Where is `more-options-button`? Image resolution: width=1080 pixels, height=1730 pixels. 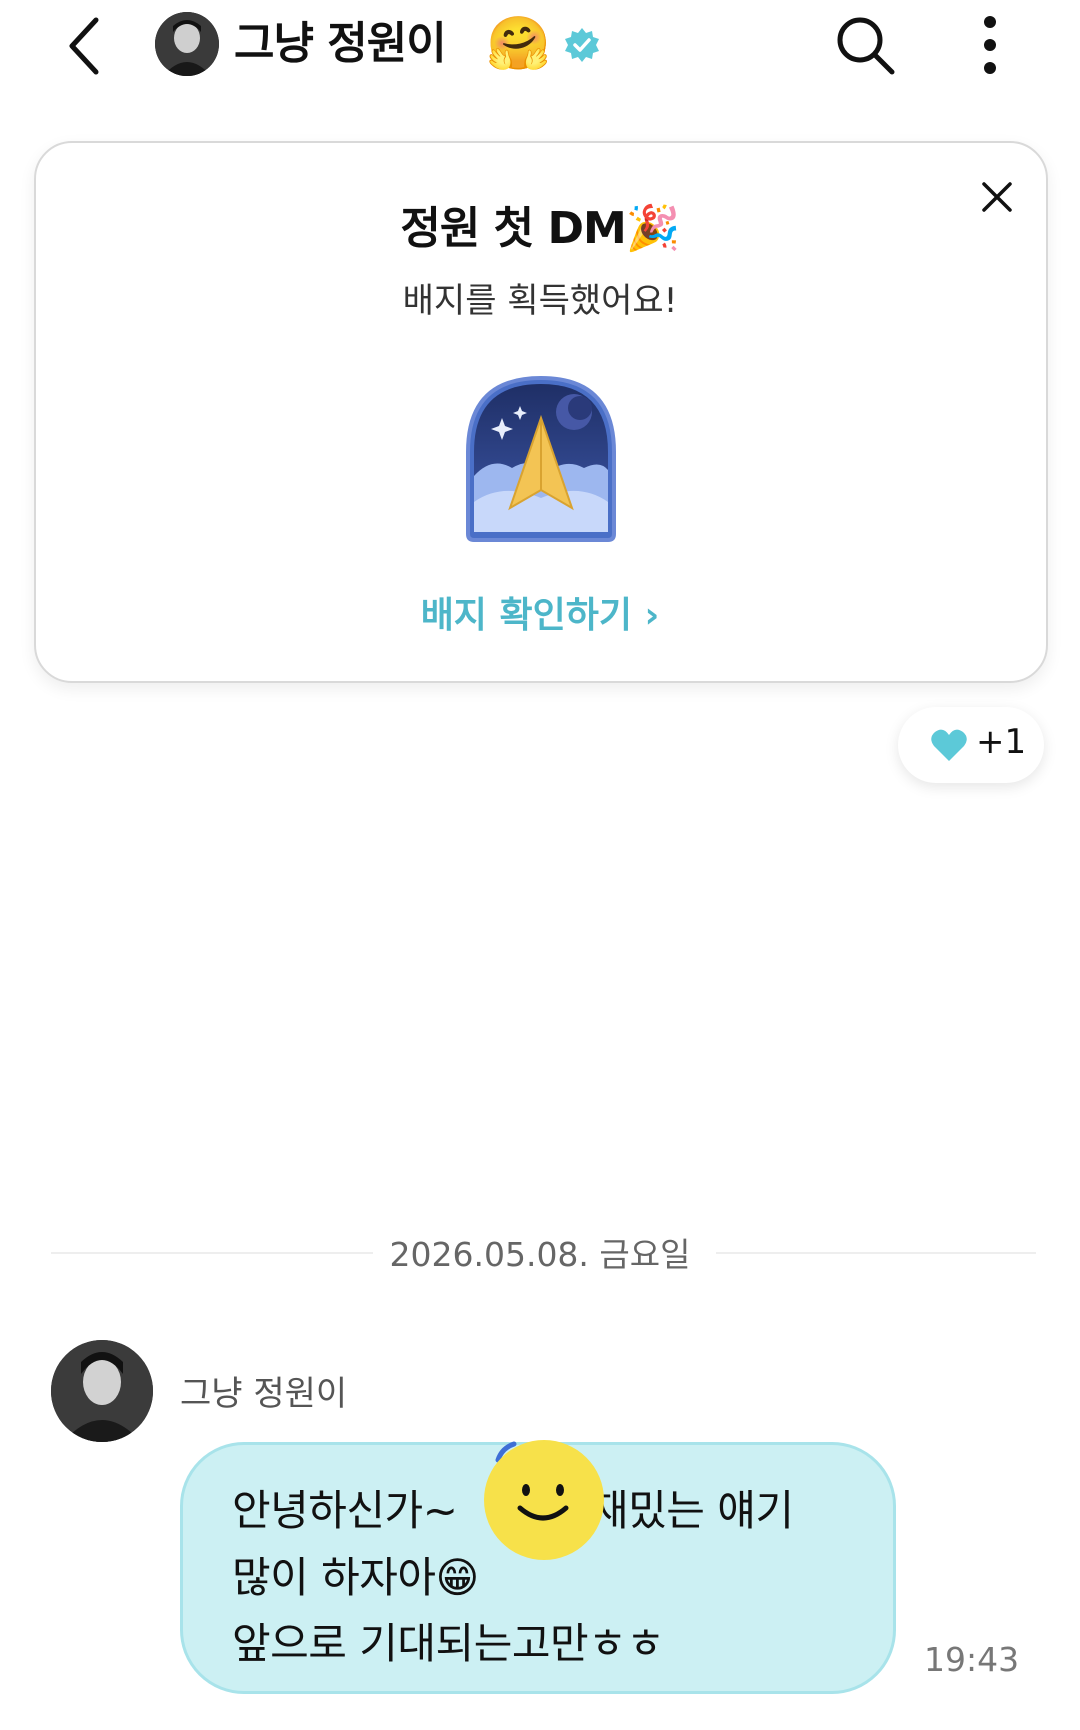 more-options-button is located at coordinates (990, 45).